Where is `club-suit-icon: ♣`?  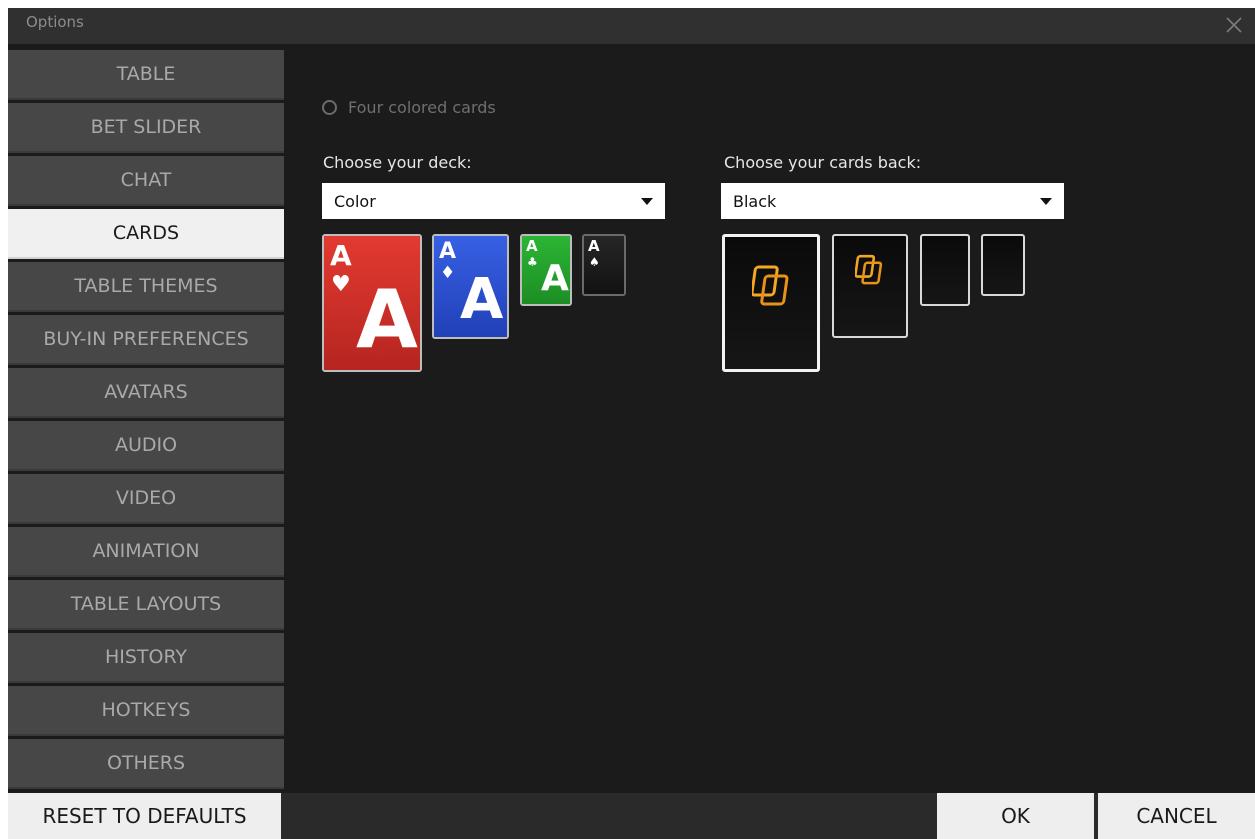
club-suit-icon: ♣ is located at coordinates (532, 262).